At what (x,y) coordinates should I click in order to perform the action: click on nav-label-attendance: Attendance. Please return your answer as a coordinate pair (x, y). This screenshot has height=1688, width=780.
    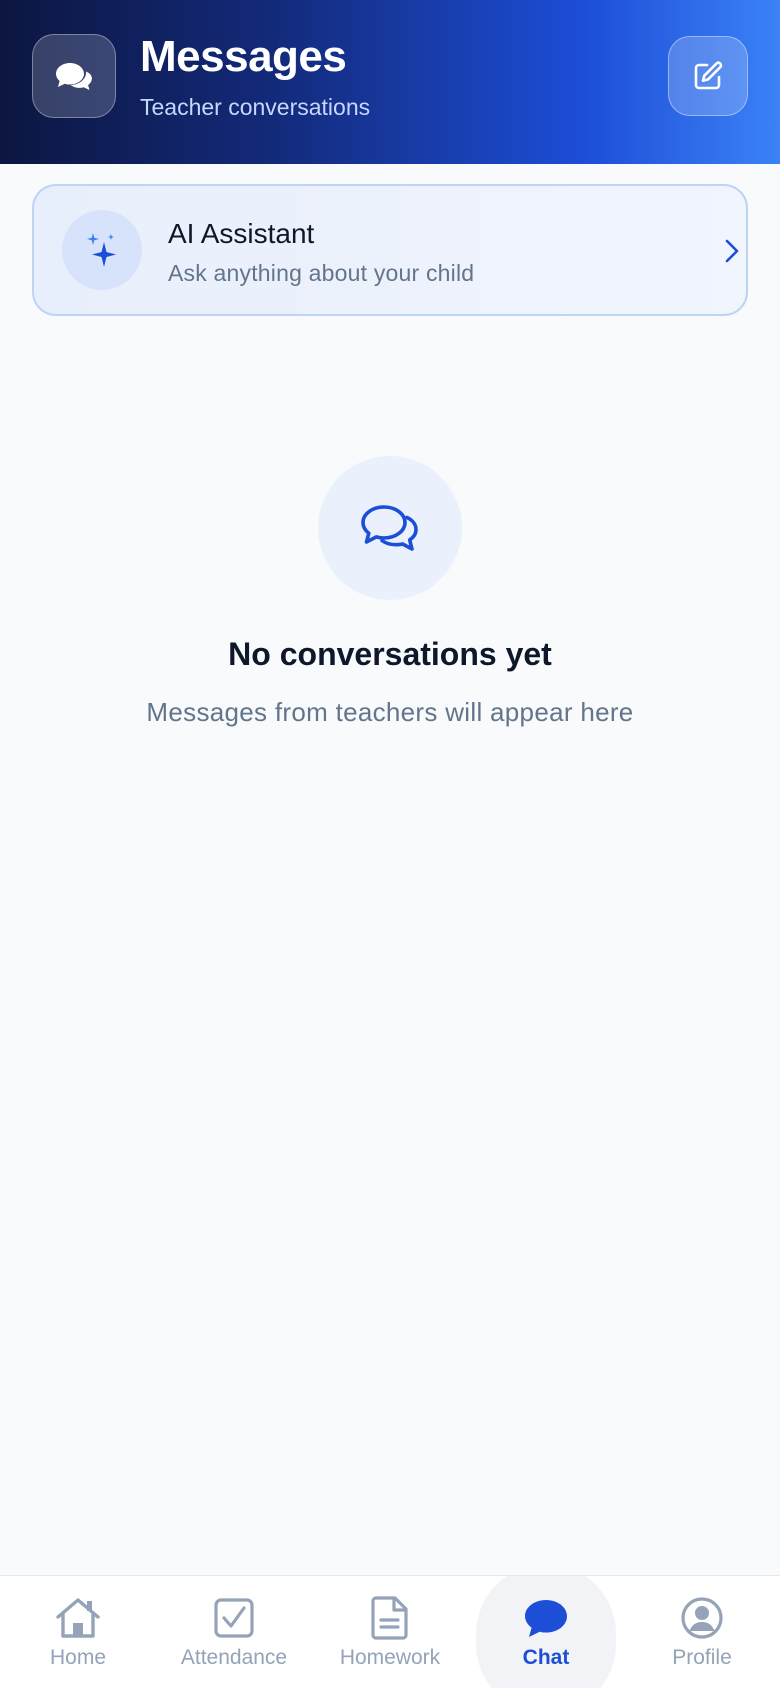
    Looking at the image, I should click on (234, 1657).